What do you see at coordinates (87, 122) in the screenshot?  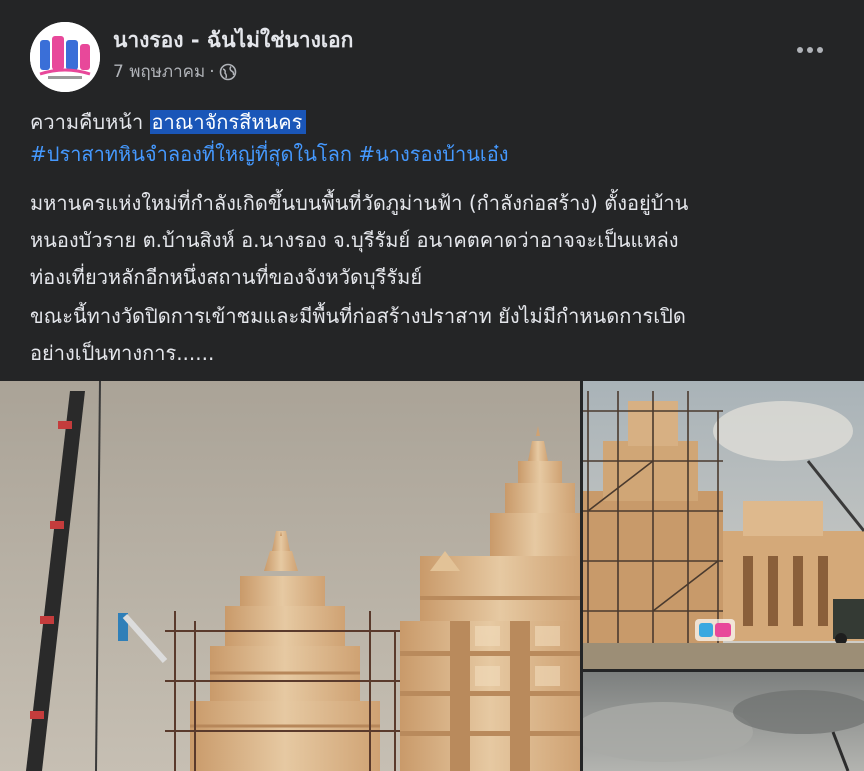 I see `post-intro: ความคืบหน้า` at bounding box center [87, 122].